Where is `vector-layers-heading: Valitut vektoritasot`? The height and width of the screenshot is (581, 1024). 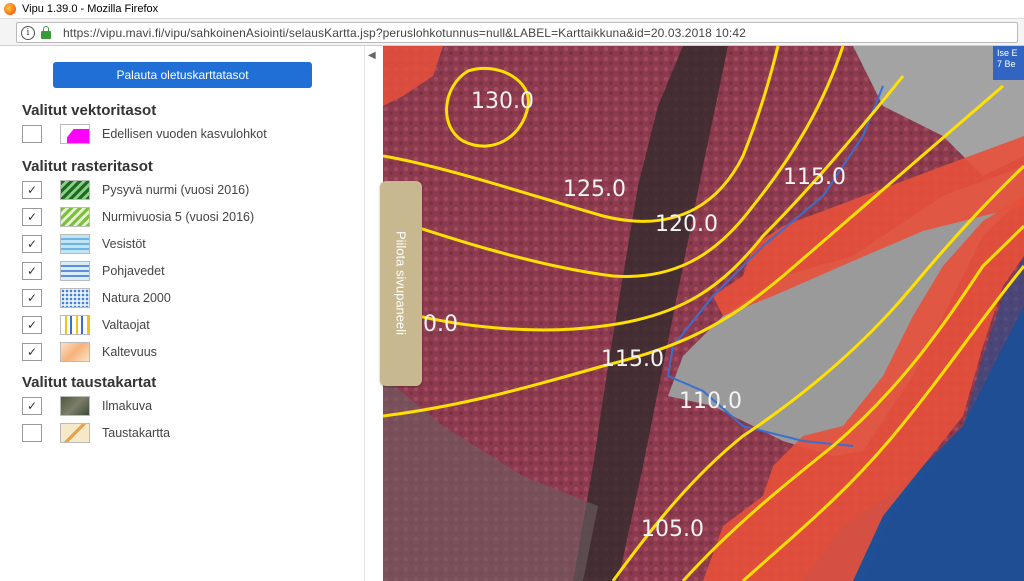
vector-layers-heading: Valitut vektoritasot is located at coordinates (89, 110).